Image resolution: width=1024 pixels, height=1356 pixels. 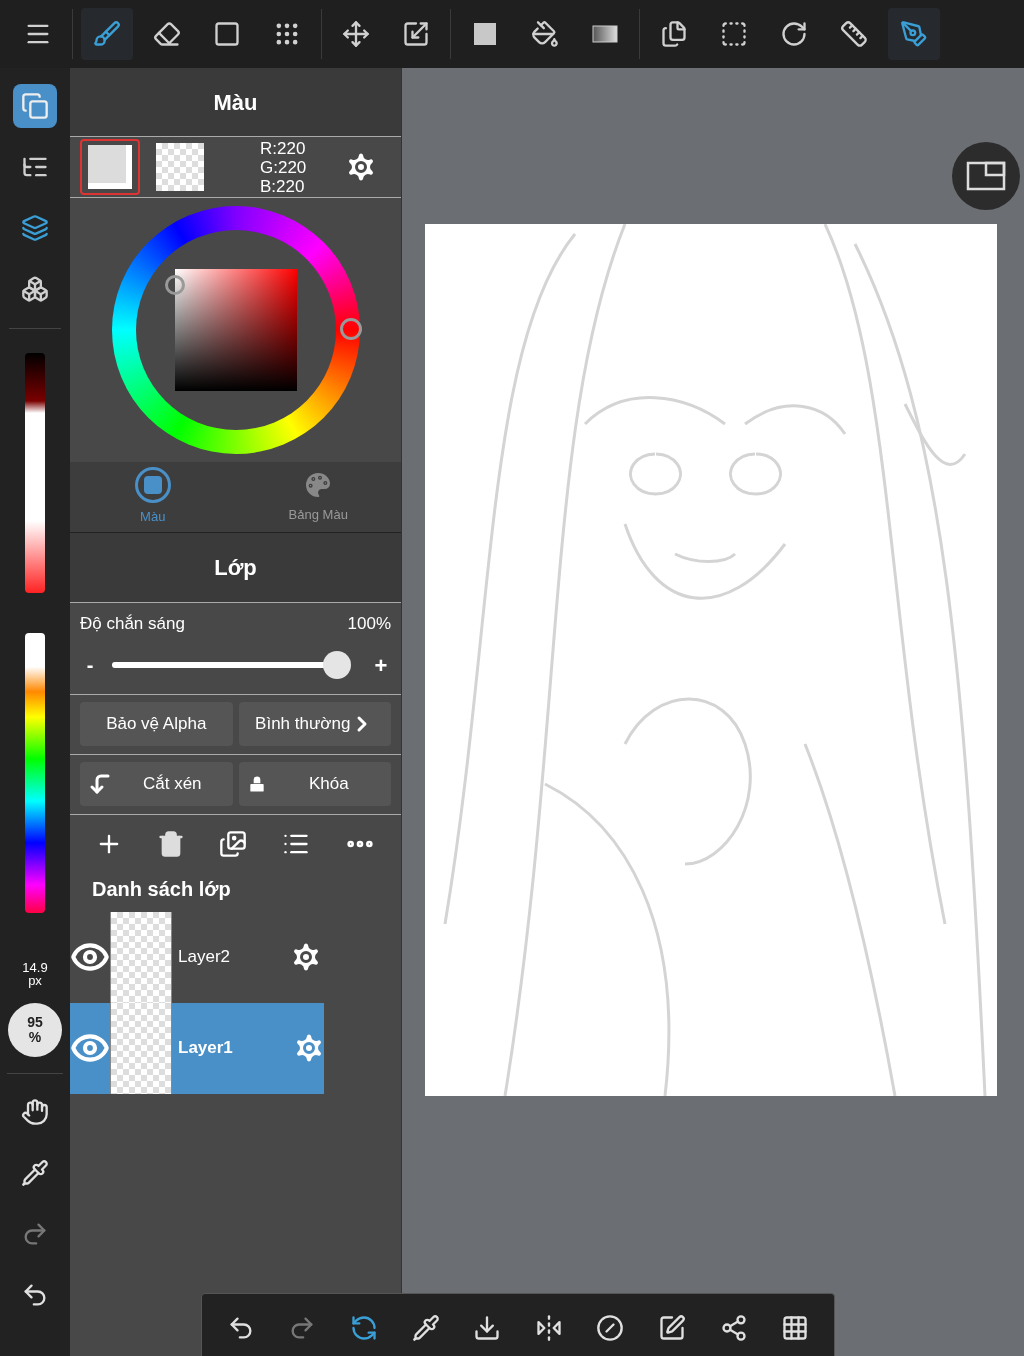 What do you see at coordinates (548, 1328) in the screenshot?
I see `flip-icon` at bounding box center [548, 1328].